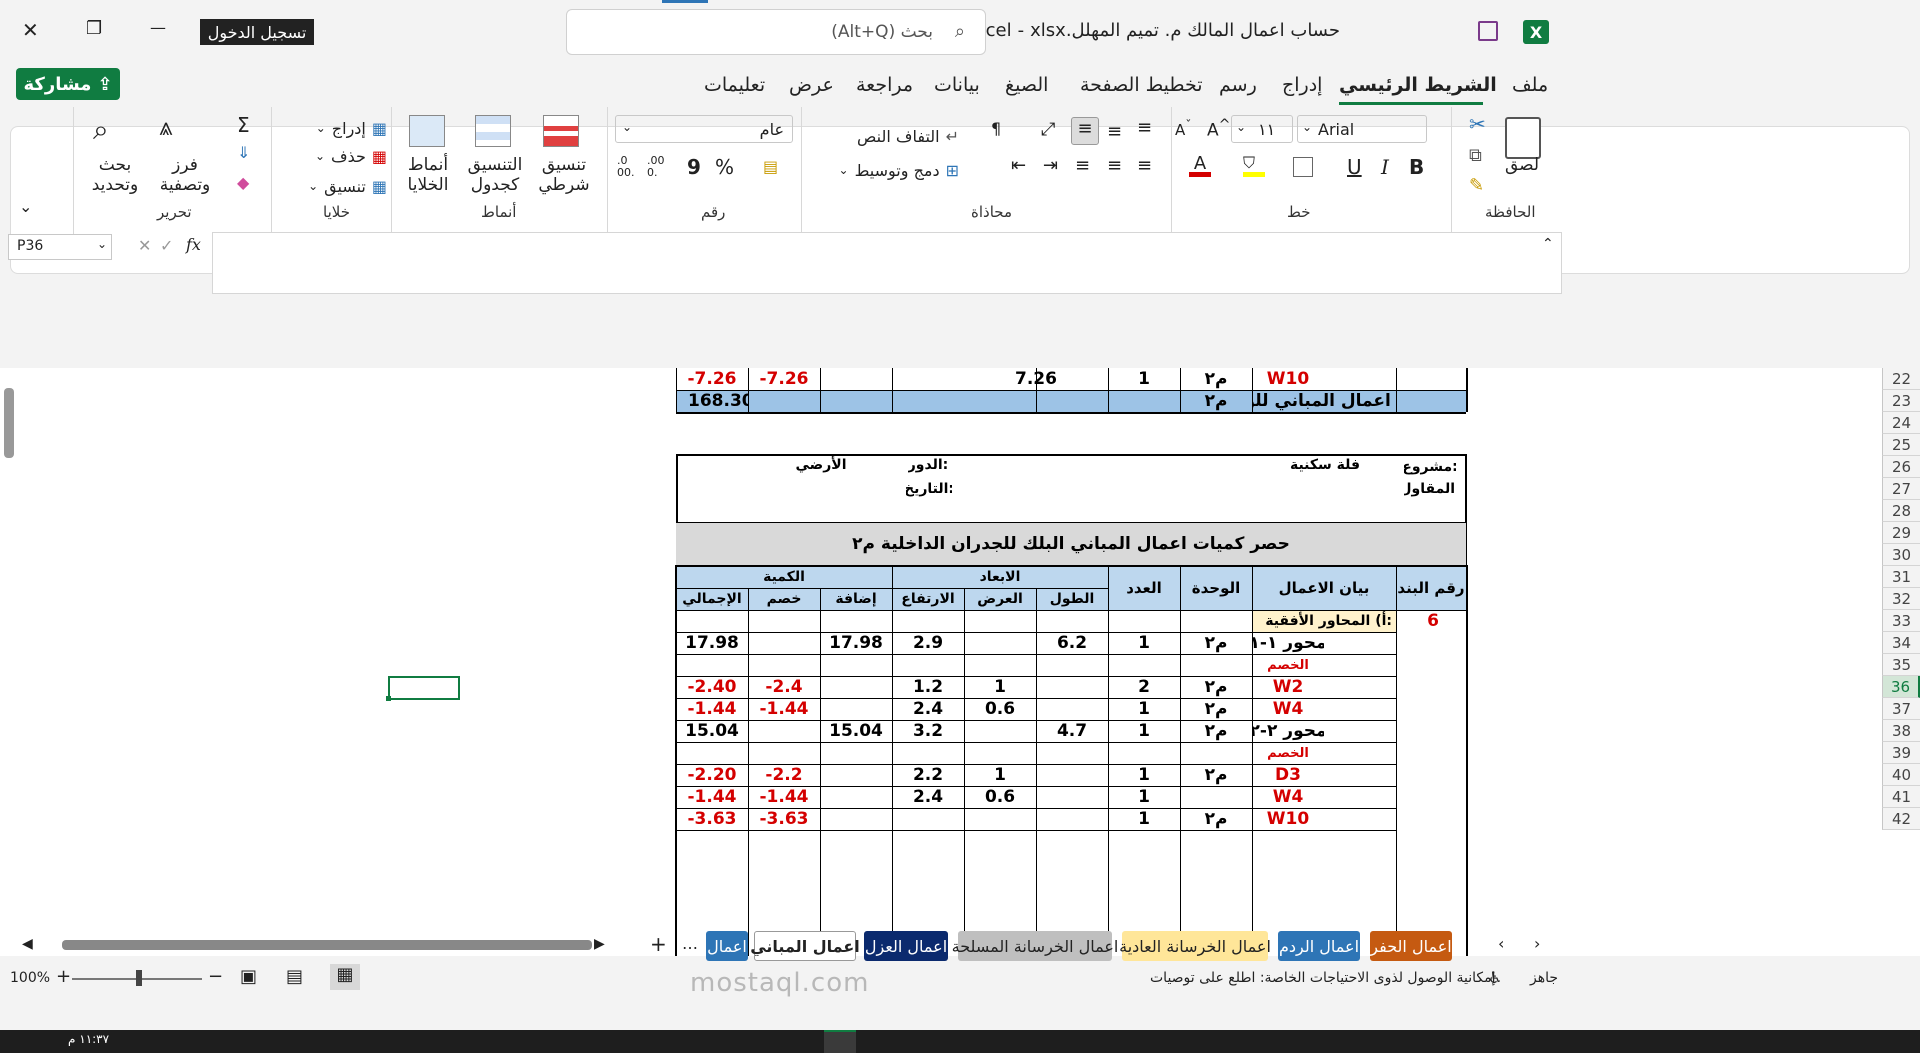  What do you see at coordinates (25, 206) in the screenshot?
I see `collapse-ribbon-icon: ⌄` at bounding box center [25, 206].